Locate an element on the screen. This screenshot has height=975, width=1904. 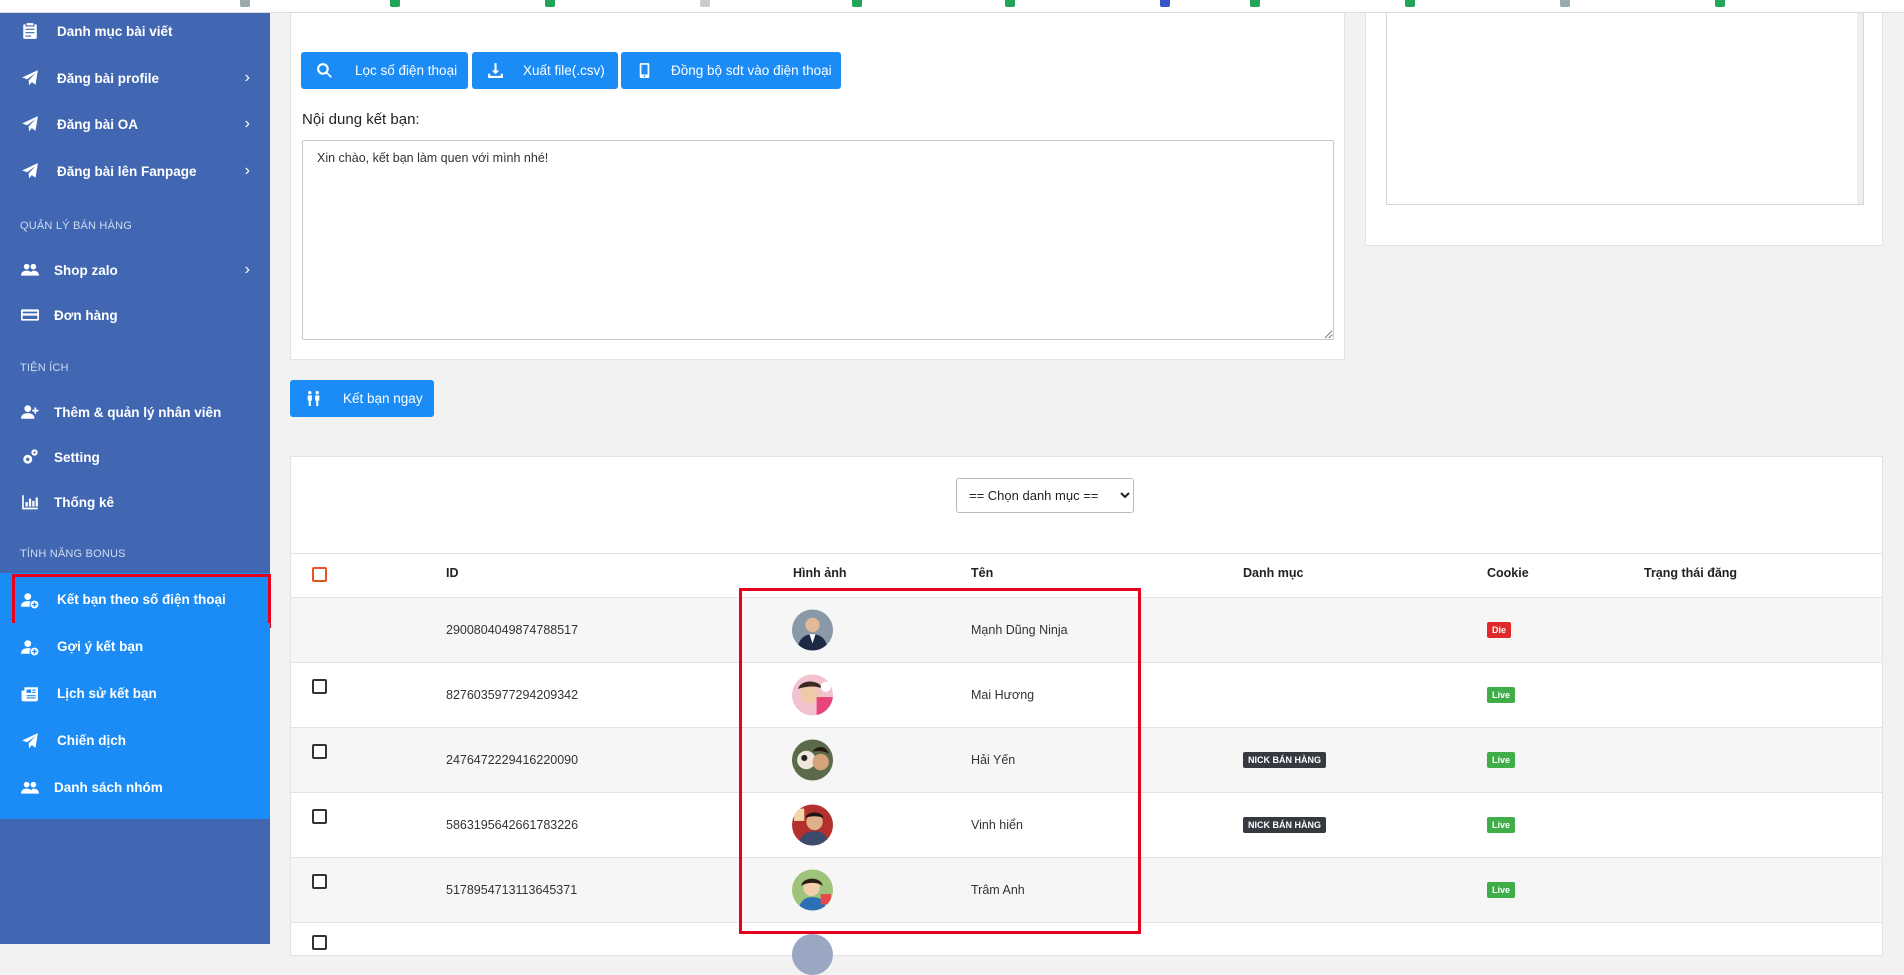
sidebar-item-label: Gợi ý kết bạn is located at coordinates (100, 646).